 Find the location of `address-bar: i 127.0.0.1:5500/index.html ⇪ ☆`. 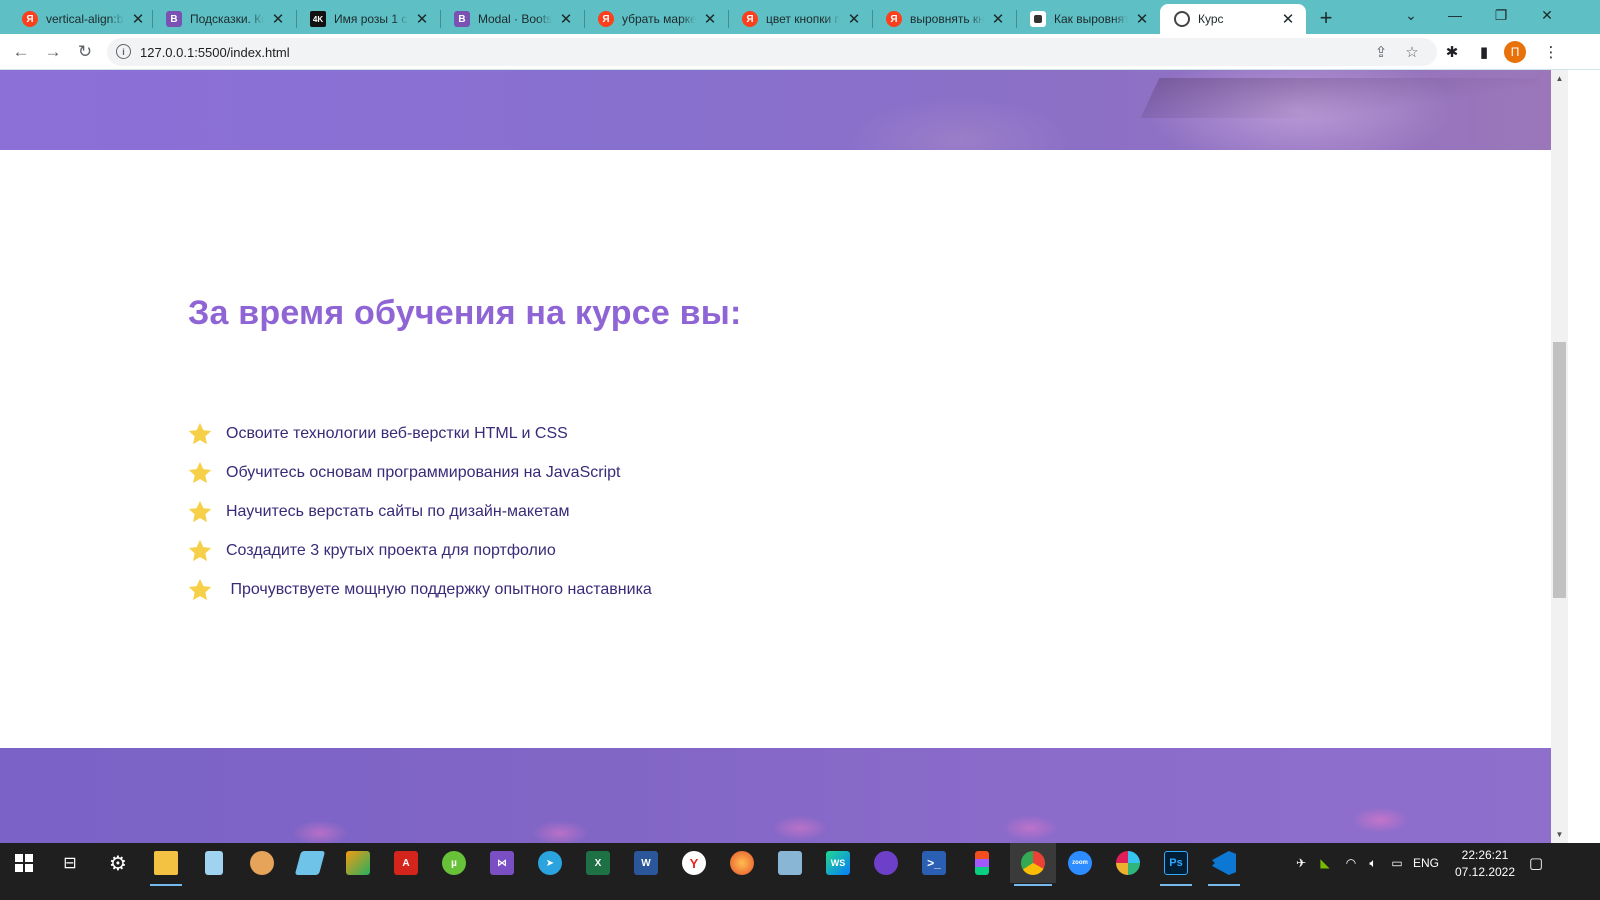

address-bar: i 127.0.0.1:5500/index.html ⇪ ☆ is located at coordinates (772, 52).